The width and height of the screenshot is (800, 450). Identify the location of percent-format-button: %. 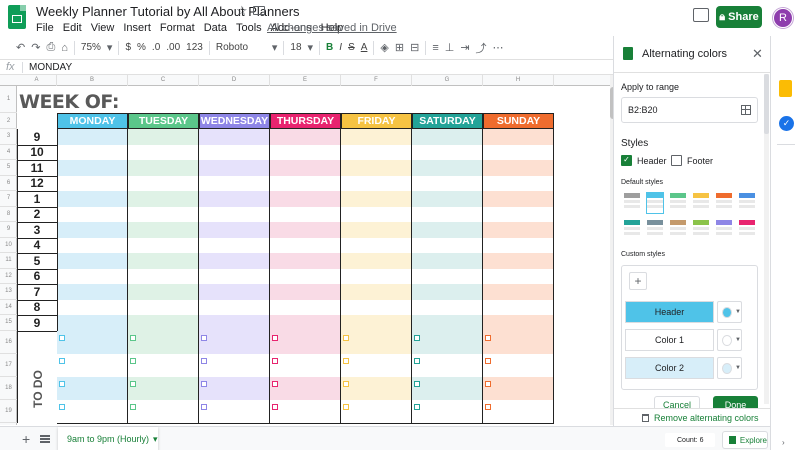
(141, 47).